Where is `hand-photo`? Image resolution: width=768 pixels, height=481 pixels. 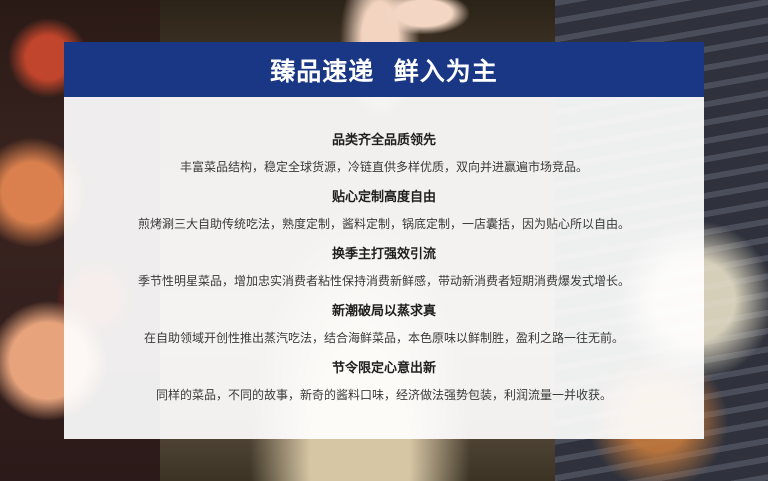 hand-photo is located at coordinates (435, 22).